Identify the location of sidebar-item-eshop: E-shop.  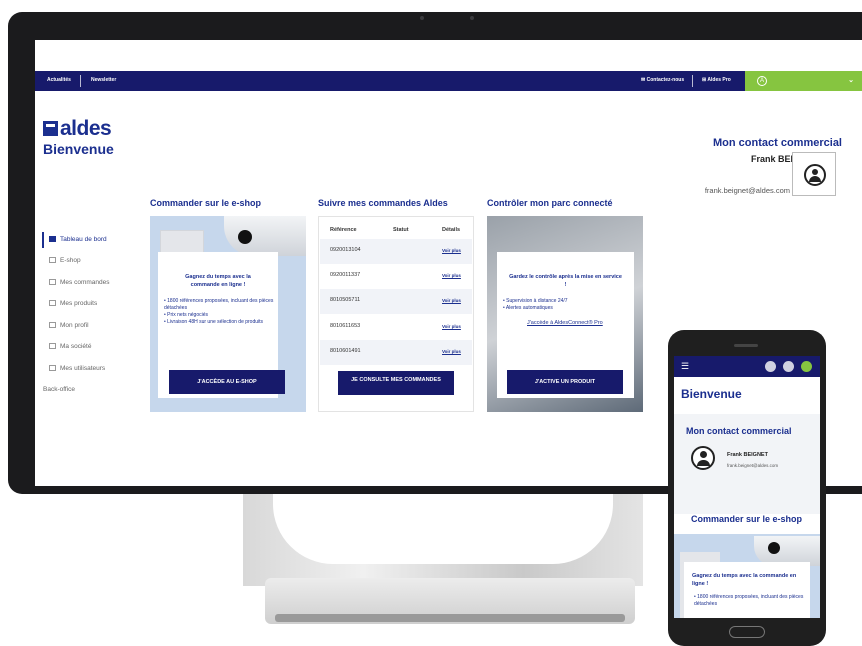
(65, 260).